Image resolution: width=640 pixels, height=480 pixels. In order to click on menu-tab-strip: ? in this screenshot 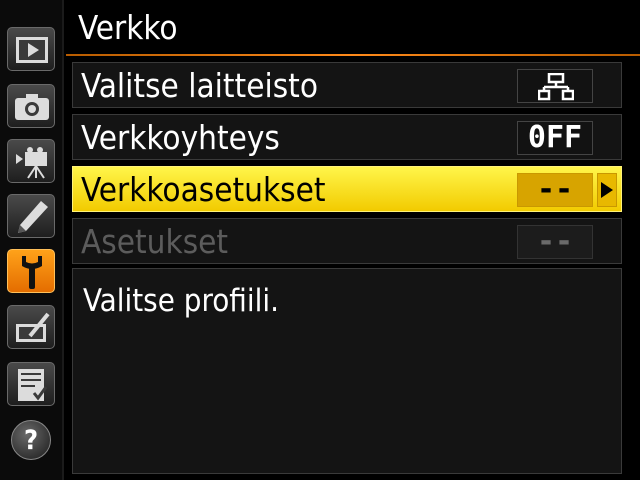, I will do `click(31, 240)`.